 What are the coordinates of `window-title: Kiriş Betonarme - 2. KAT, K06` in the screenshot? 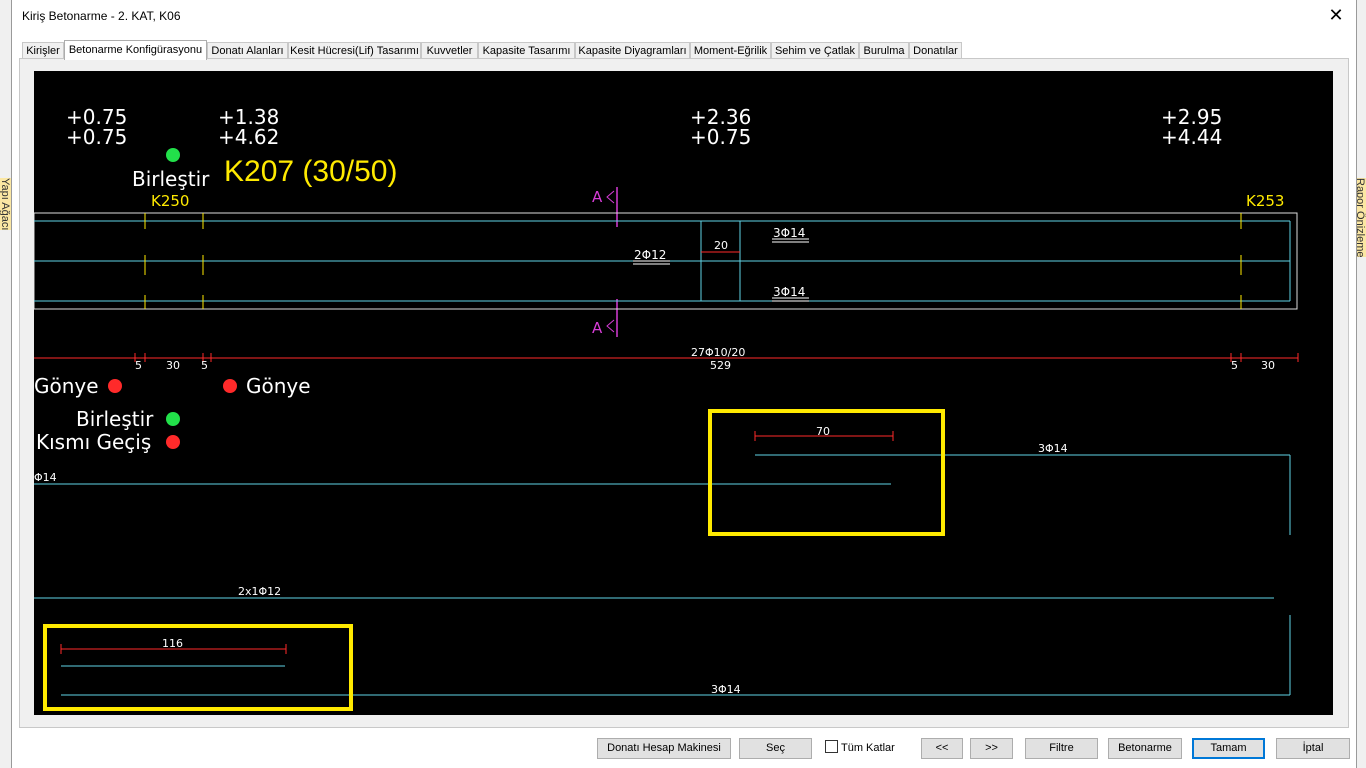 It's located at (101, 16).